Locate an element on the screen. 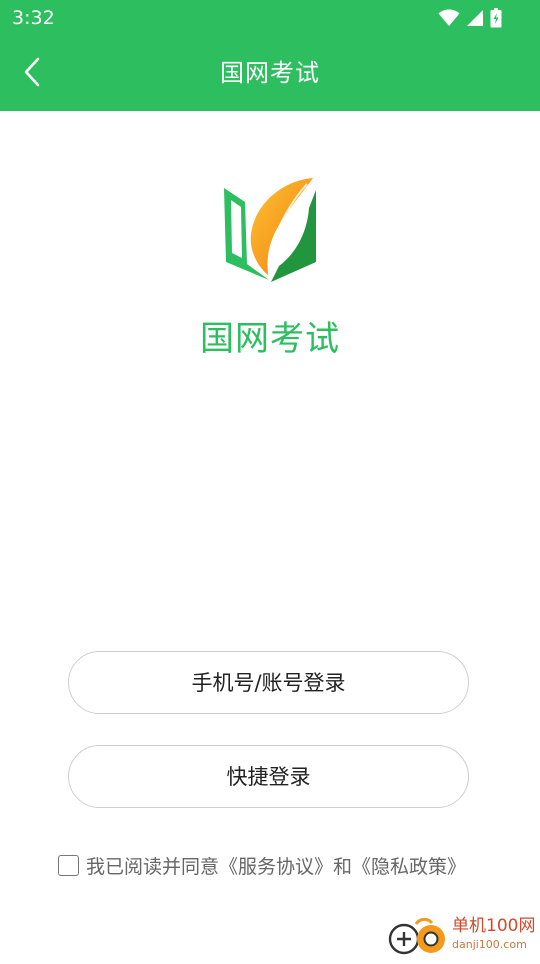 This screenshot has height=964, width=540. wifi-icon is located at coordinates (449, 18).